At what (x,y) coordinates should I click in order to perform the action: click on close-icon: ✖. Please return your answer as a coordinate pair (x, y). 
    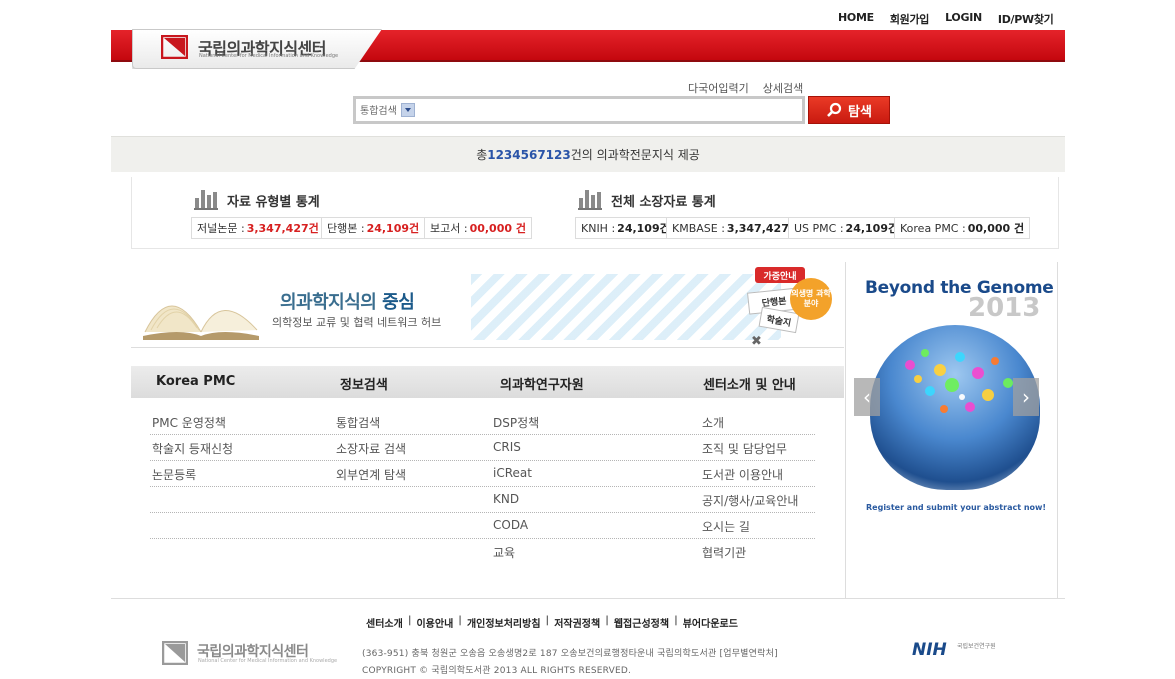
    Looking at the image, I should click on (756, 341).